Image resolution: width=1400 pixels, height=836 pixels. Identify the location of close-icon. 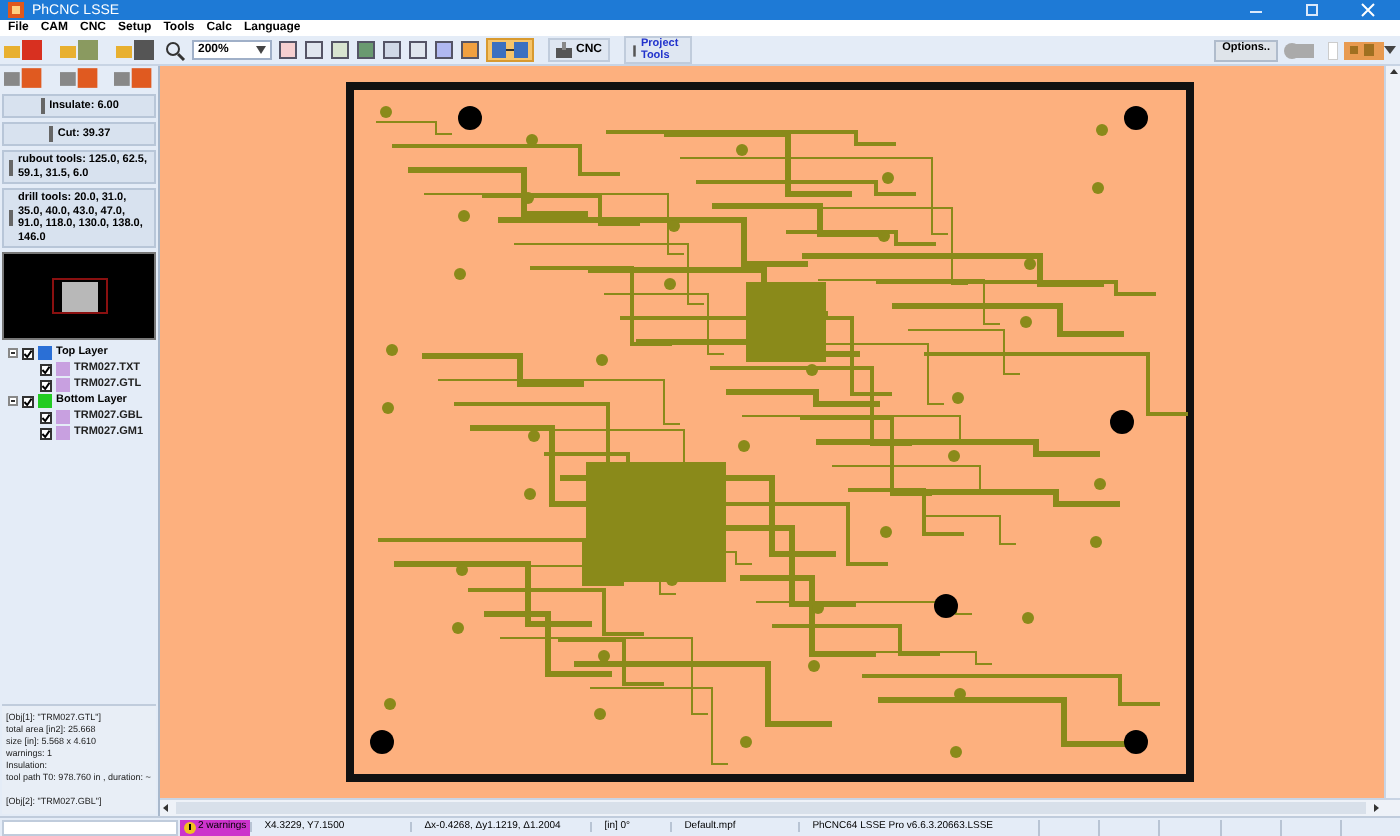
(1368, 10).